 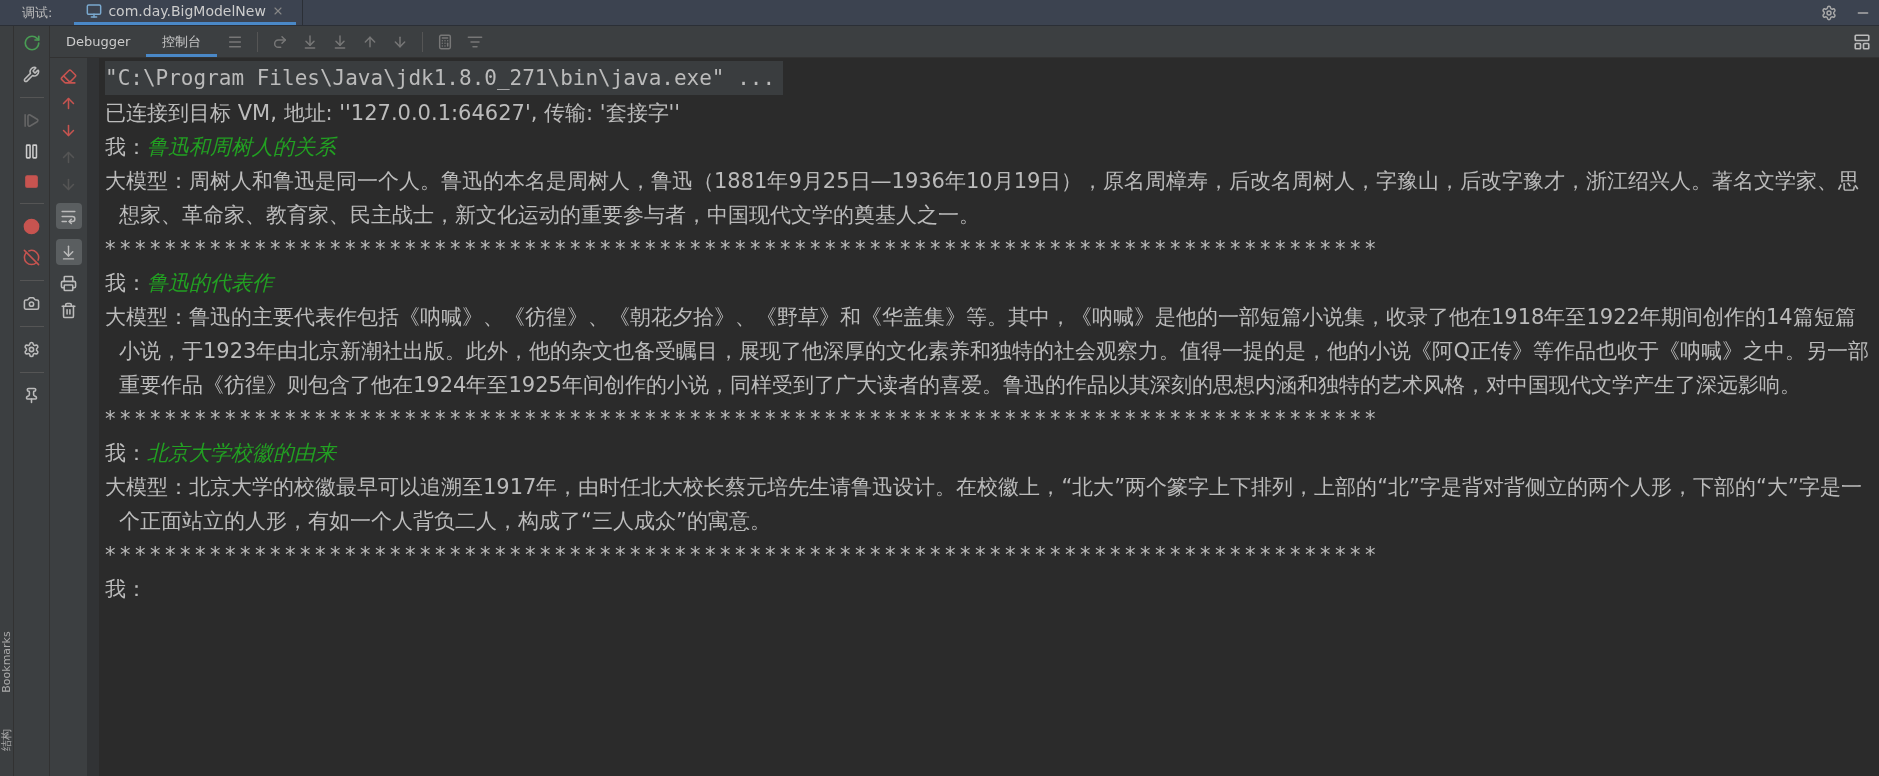 What do you see at coordinates (1862, 41) in the screenshot?
I see `layout-icon` at bounding box center [1862, 41].